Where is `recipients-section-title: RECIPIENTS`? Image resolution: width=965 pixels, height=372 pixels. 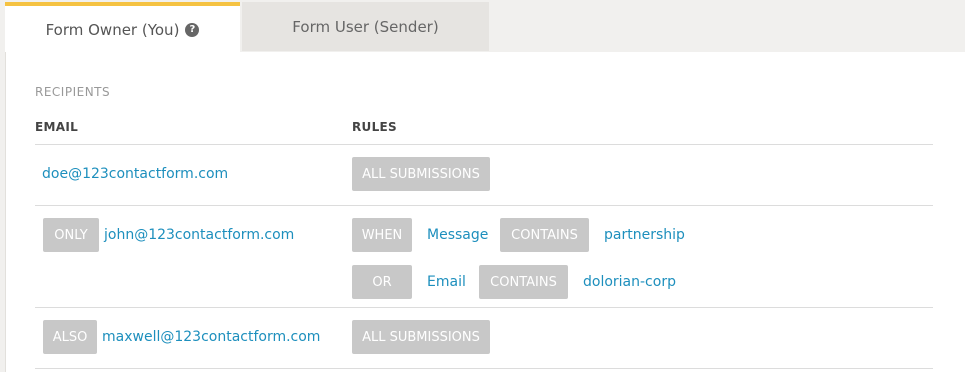 recipients-section-title: RECIPIENTS is located at coordinates (73, 92).